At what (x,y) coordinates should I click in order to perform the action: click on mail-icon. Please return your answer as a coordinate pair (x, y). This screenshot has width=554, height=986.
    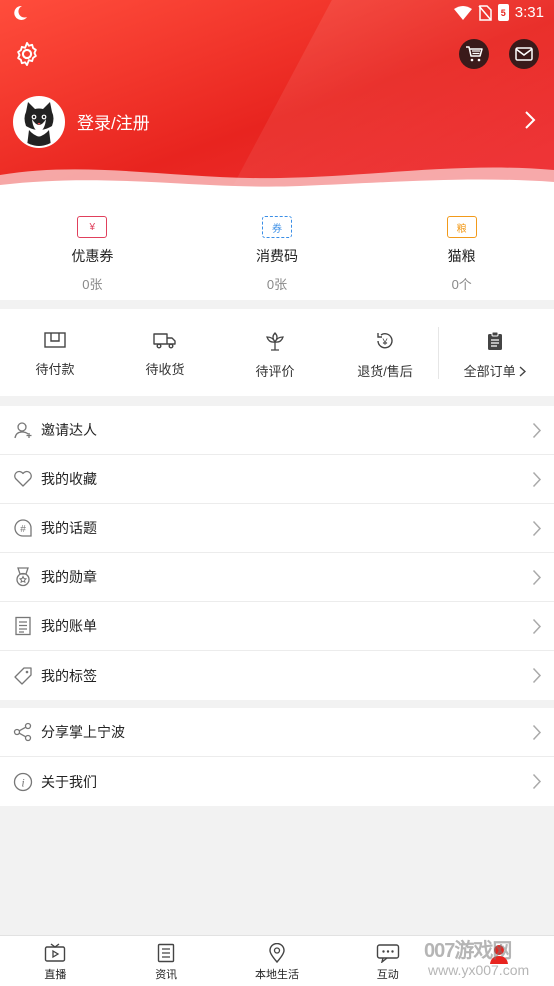
    Looking at the image, I should click on (524, 54).